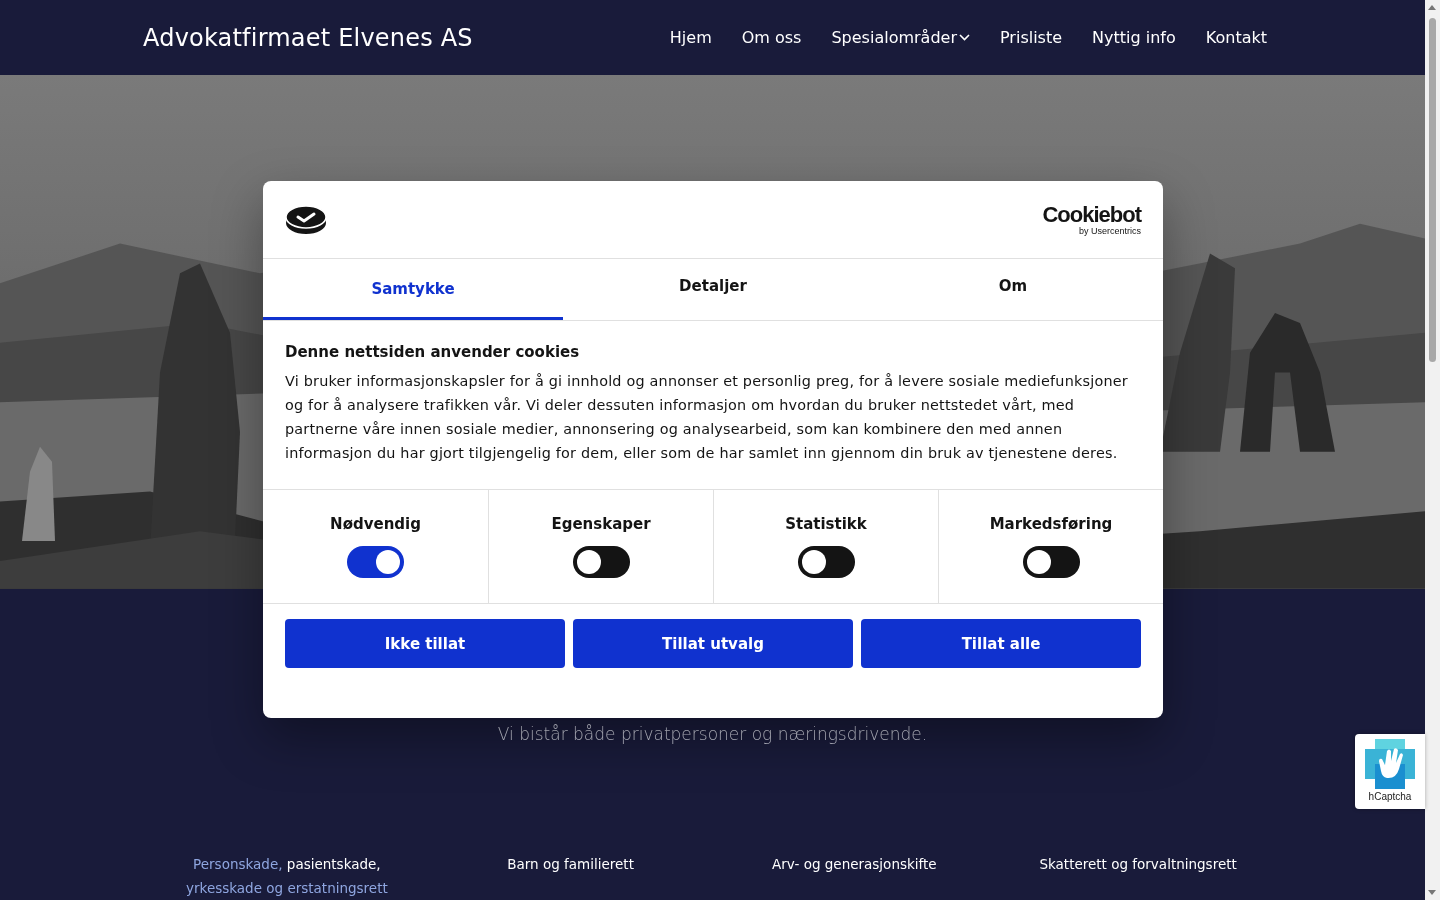  What do you see at coordinates (287, 888) in the screenshot?
I see `practice-area-link: yrkesskade og erstatningsrett` at bounding box center [287, 888].